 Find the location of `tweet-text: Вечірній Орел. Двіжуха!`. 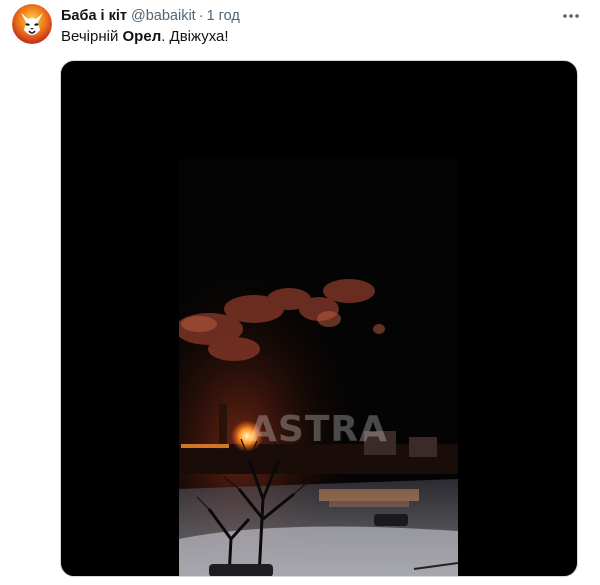

tweet-text: Вечірній Орел. Двіжуха! is located at coordinates (145, 37).